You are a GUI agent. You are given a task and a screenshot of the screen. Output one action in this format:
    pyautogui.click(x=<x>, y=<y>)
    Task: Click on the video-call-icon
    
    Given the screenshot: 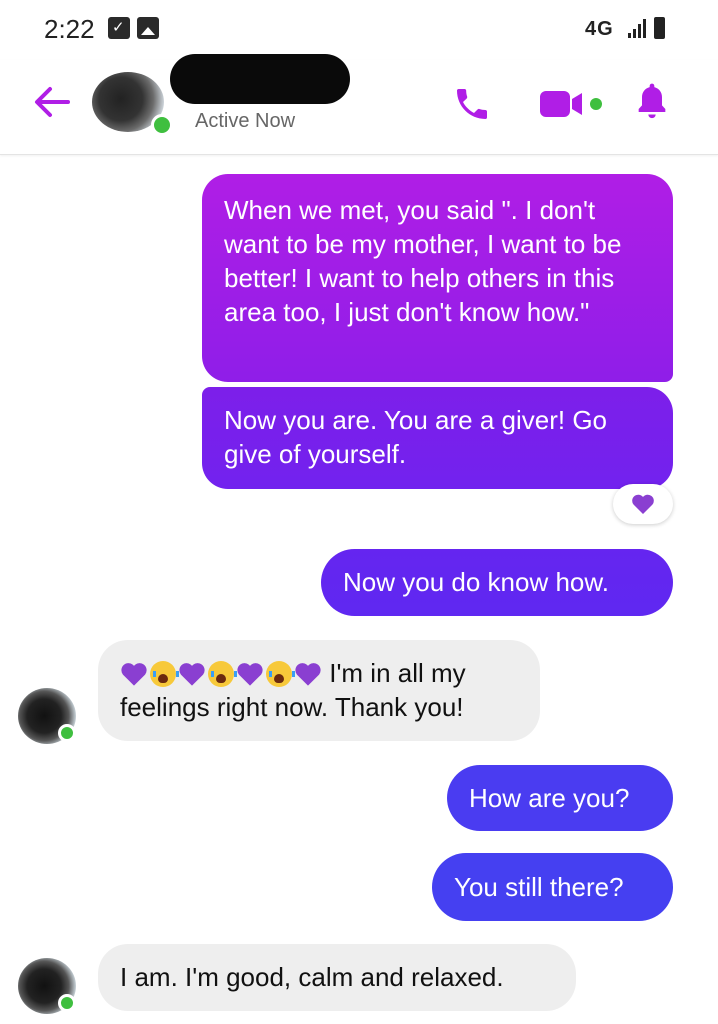 What is the action you would take?
    pyautogui.click(x=571, y=104)
    